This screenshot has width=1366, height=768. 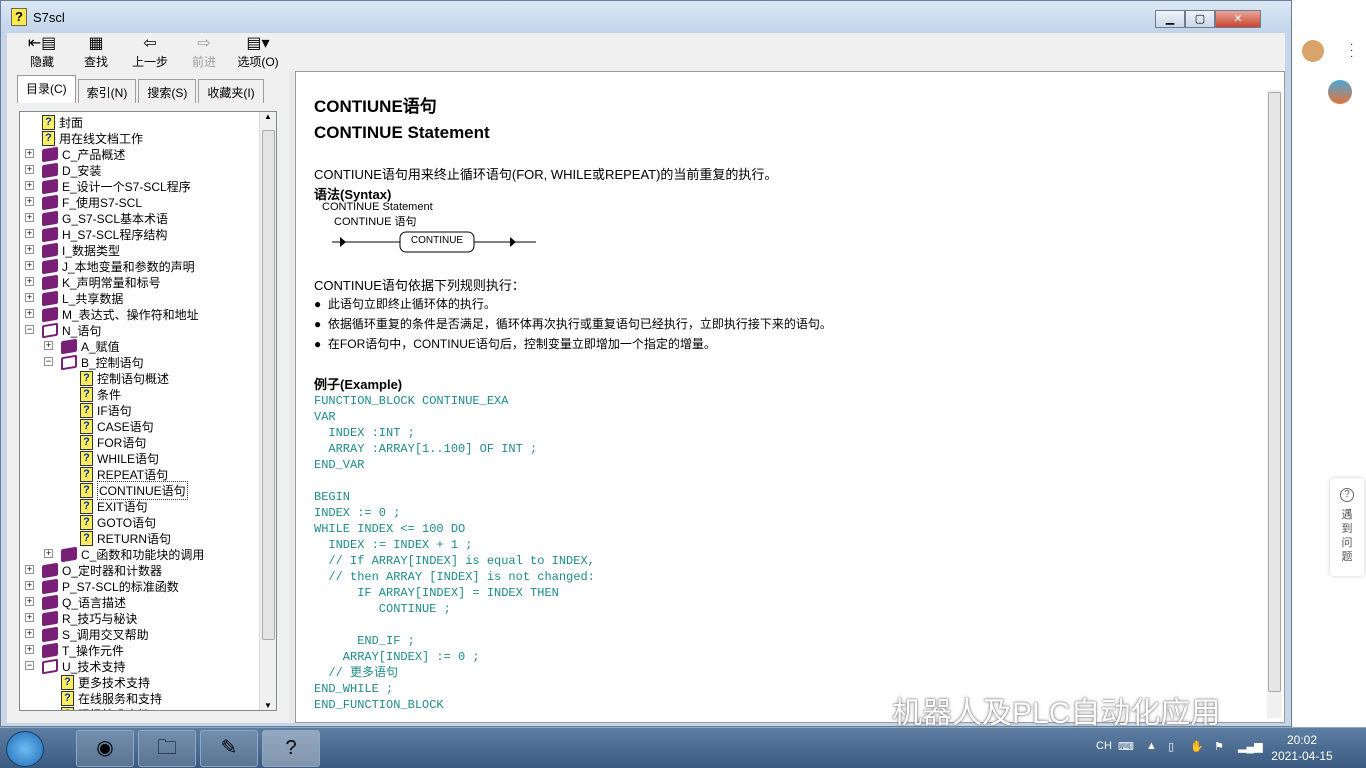 What do you see at coordinates (125, 538) in the screenshot?
I see `tree-item: ? RETURN语句` at bounding box center [125, 538].